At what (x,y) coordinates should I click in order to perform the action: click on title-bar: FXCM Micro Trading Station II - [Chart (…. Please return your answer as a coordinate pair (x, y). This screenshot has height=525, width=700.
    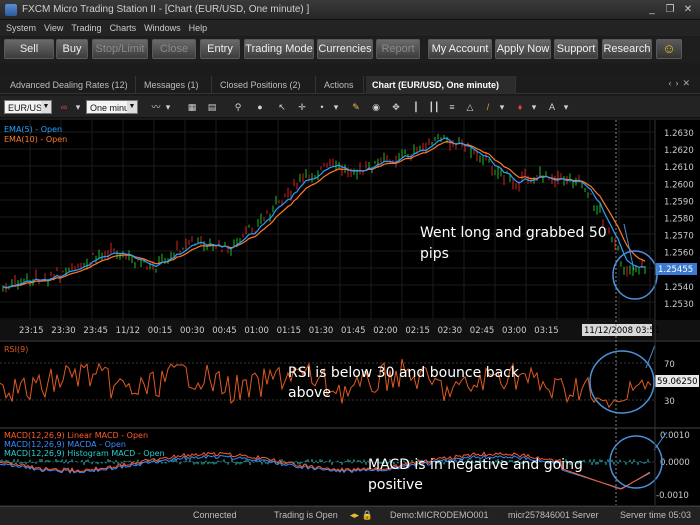
    Looking at the image, I should click on (350, 10).